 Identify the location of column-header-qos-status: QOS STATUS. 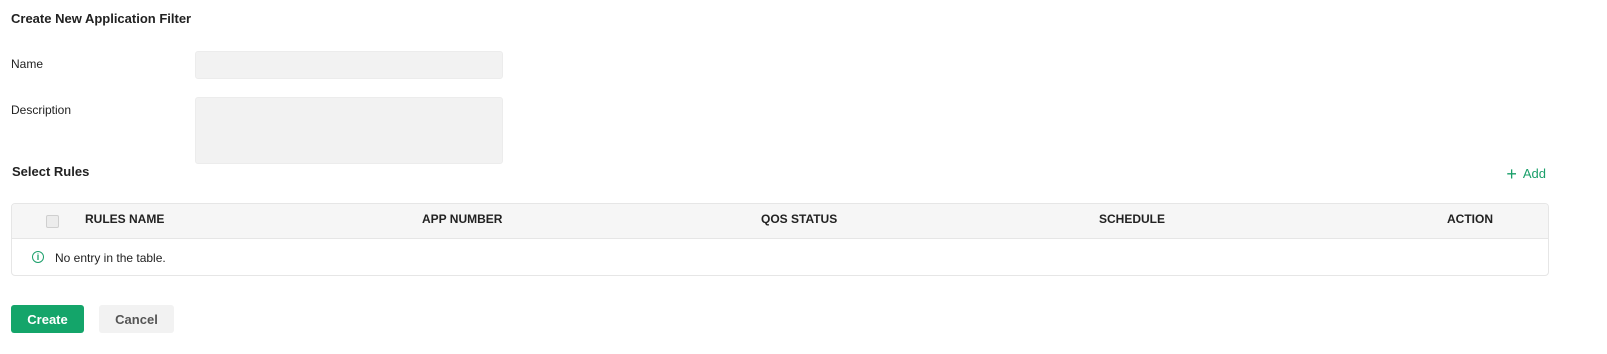
(799, 219).